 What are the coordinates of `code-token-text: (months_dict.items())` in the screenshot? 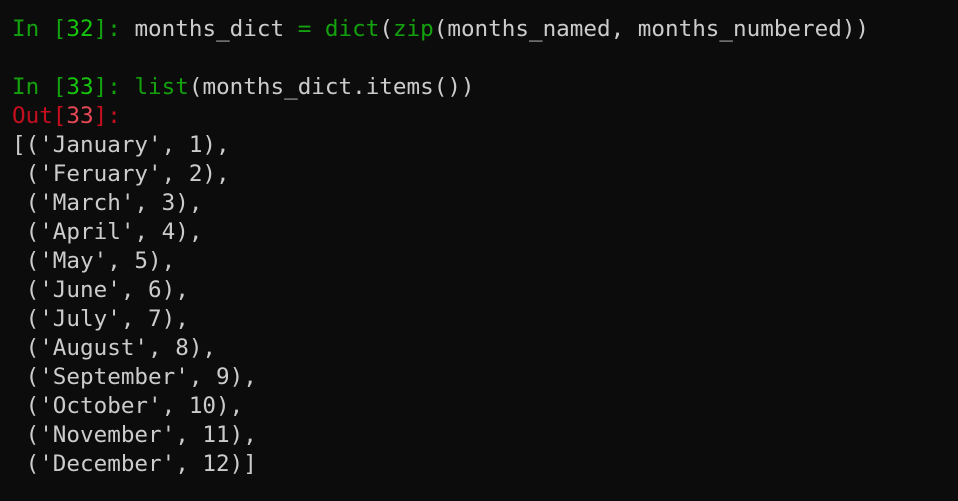 It's located at (331, 87).